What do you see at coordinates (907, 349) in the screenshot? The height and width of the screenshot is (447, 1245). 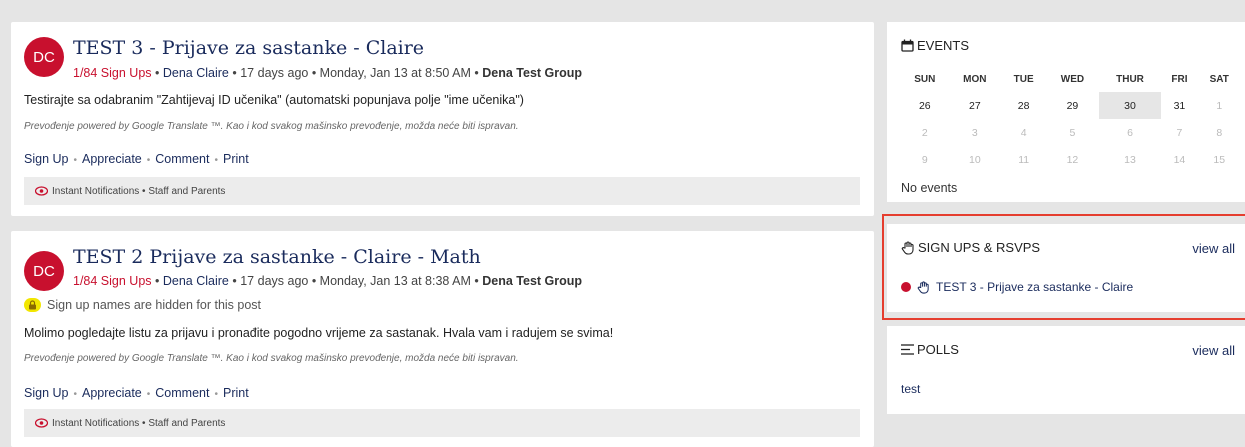 I see `list-icon` at bounding box center [907, 349].